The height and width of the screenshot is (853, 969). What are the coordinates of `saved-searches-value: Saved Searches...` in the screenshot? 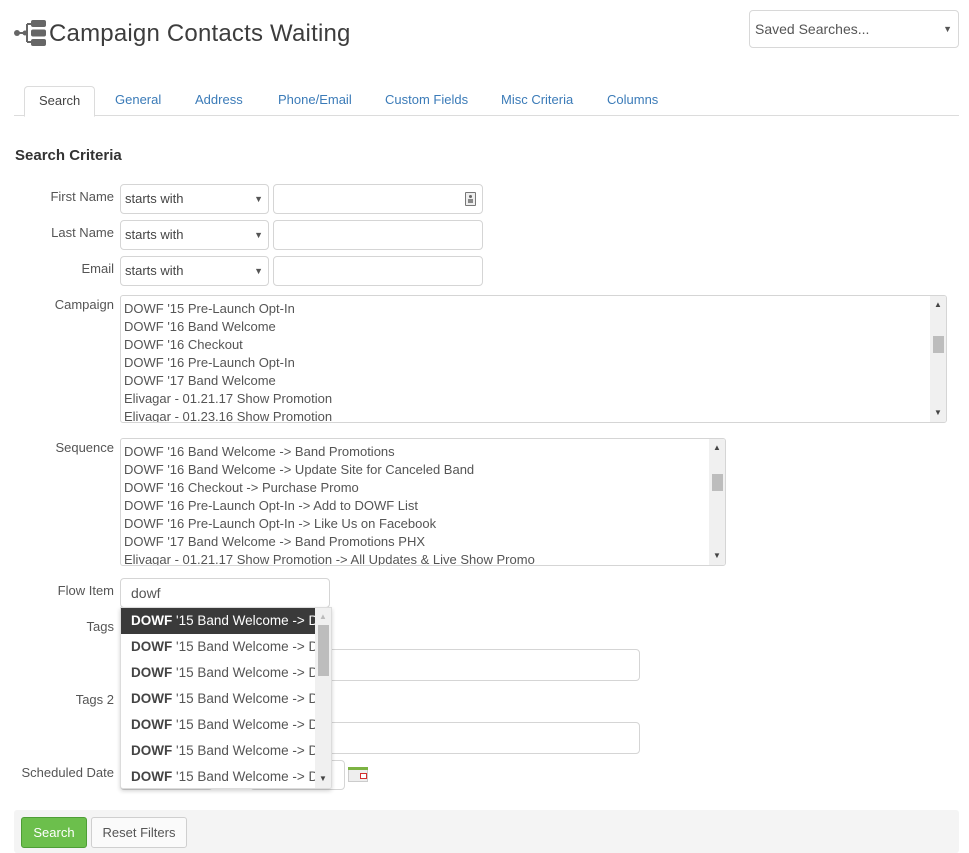 It's located at (812, 29).